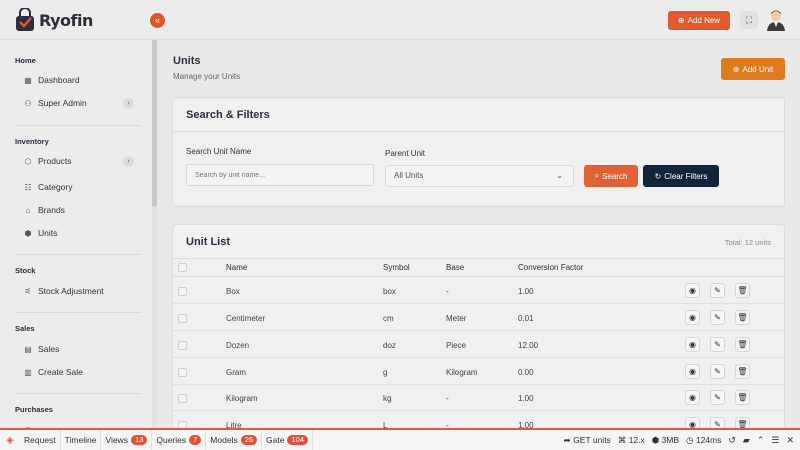  I want to click on admin-icon: ⚇, so click(28, 103).